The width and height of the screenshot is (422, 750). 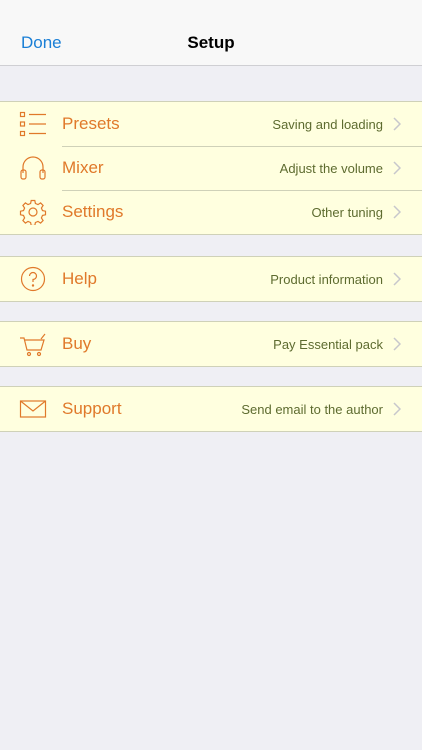 I want to click on headphones-icon, so click(x=33, y=168).